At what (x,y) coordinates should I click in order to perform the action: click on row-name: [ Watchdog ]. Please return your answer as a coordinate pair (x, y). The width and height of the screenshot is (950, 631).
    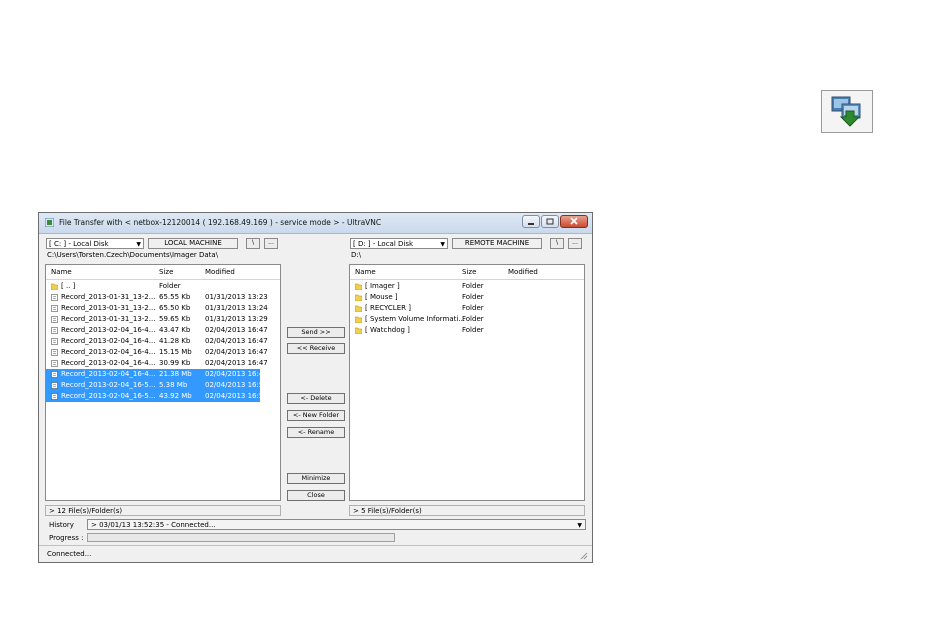
    Looking at the image, I should click on (387, 330).